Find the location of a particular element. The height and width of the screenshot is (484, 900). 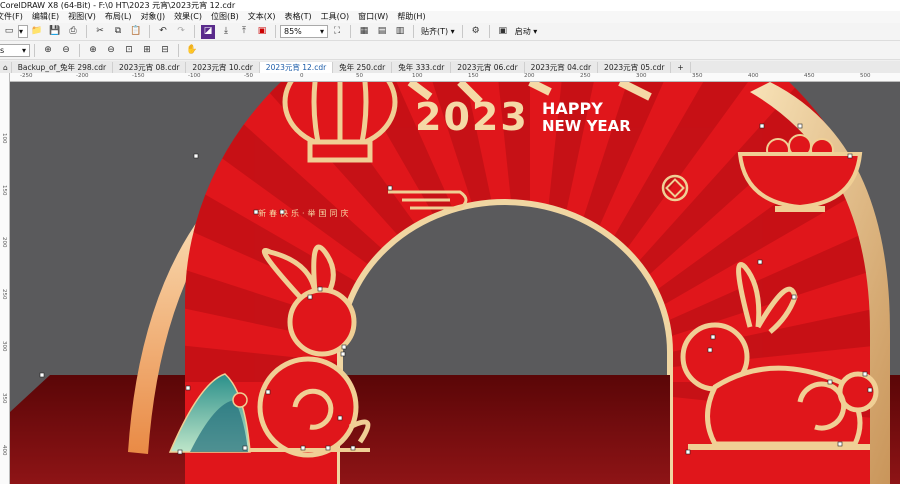

ruler-label: -100 is located at coordinates (194, 76).